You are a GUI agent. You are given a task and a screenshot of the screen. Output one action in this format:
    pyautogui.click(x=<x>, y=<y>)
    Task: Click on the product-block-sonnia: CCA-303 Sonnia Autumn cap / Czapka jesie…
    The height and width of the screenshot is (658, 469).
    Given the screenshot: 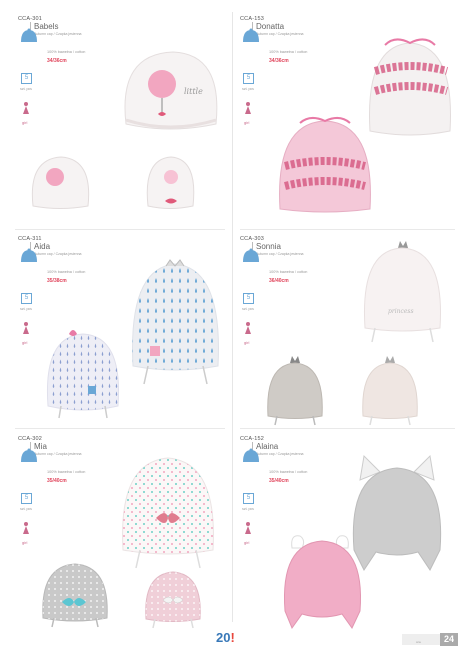 What is the action you would take?
    pyautogui.click(x=352, y=336)
    